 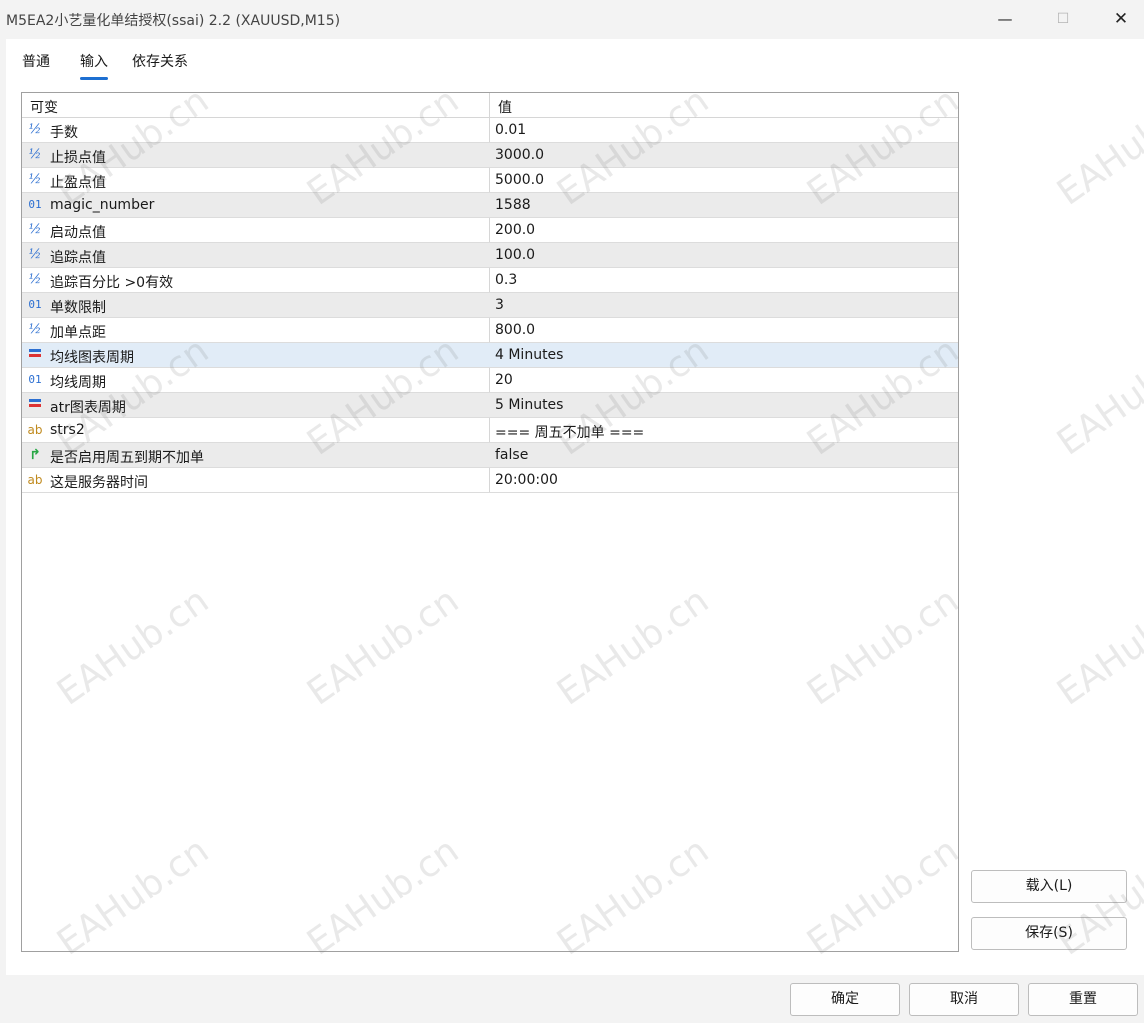 What do you see at coordinates (35, 455) in the screenshot?
I see `bool-icon: ↱` at bounding box center [35, 455].